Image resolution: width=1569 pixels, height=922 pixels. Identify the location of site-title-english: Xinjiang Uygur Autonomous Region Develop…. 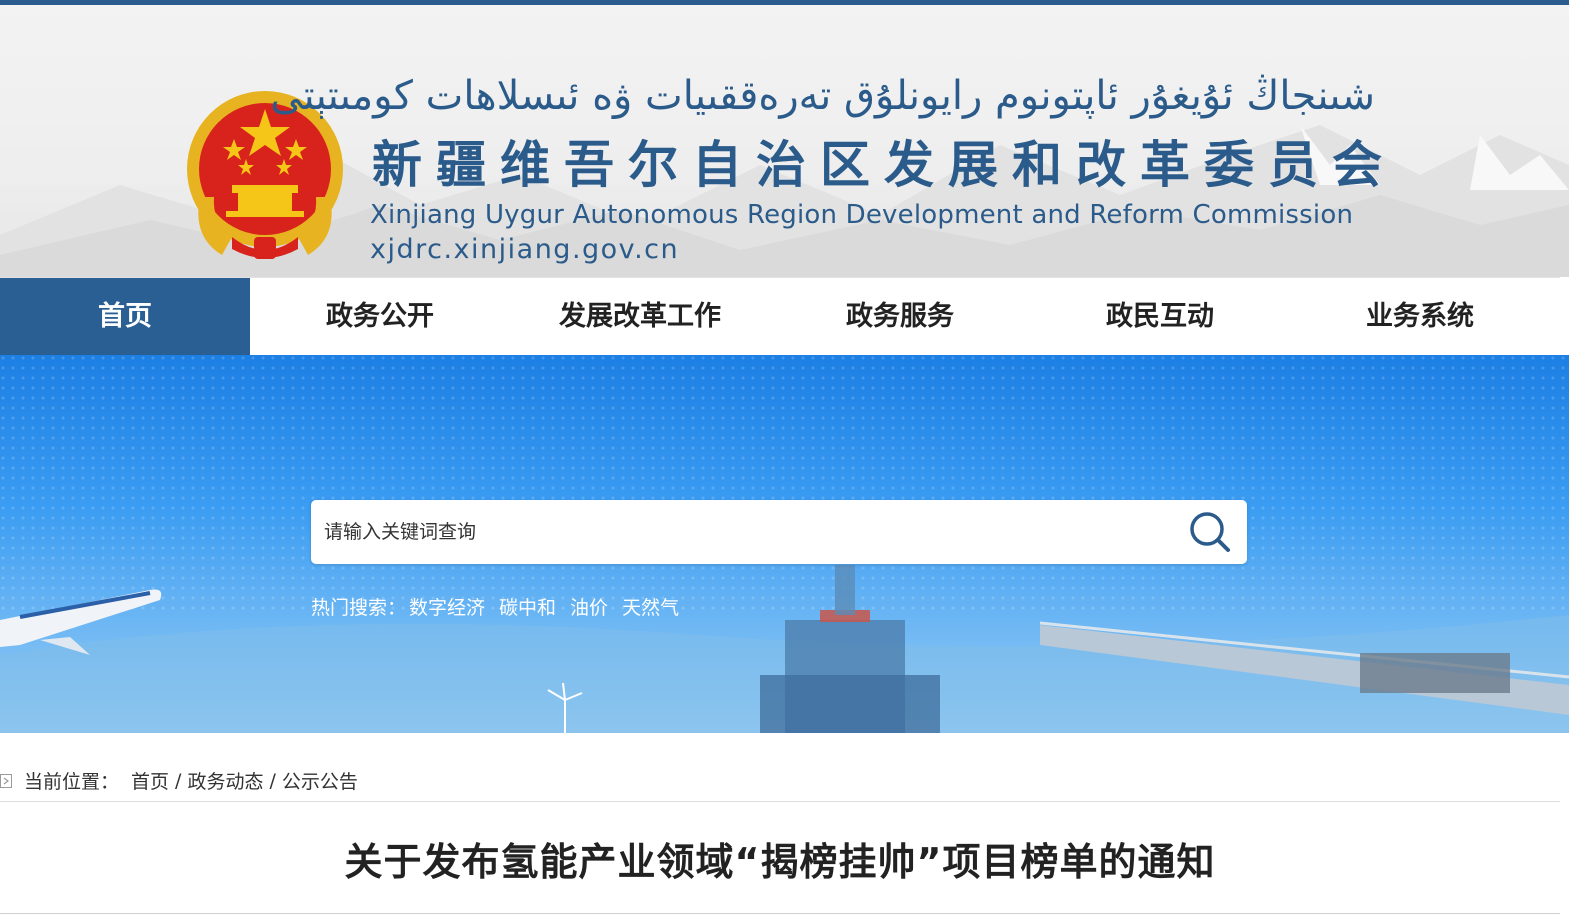
(862, 215).